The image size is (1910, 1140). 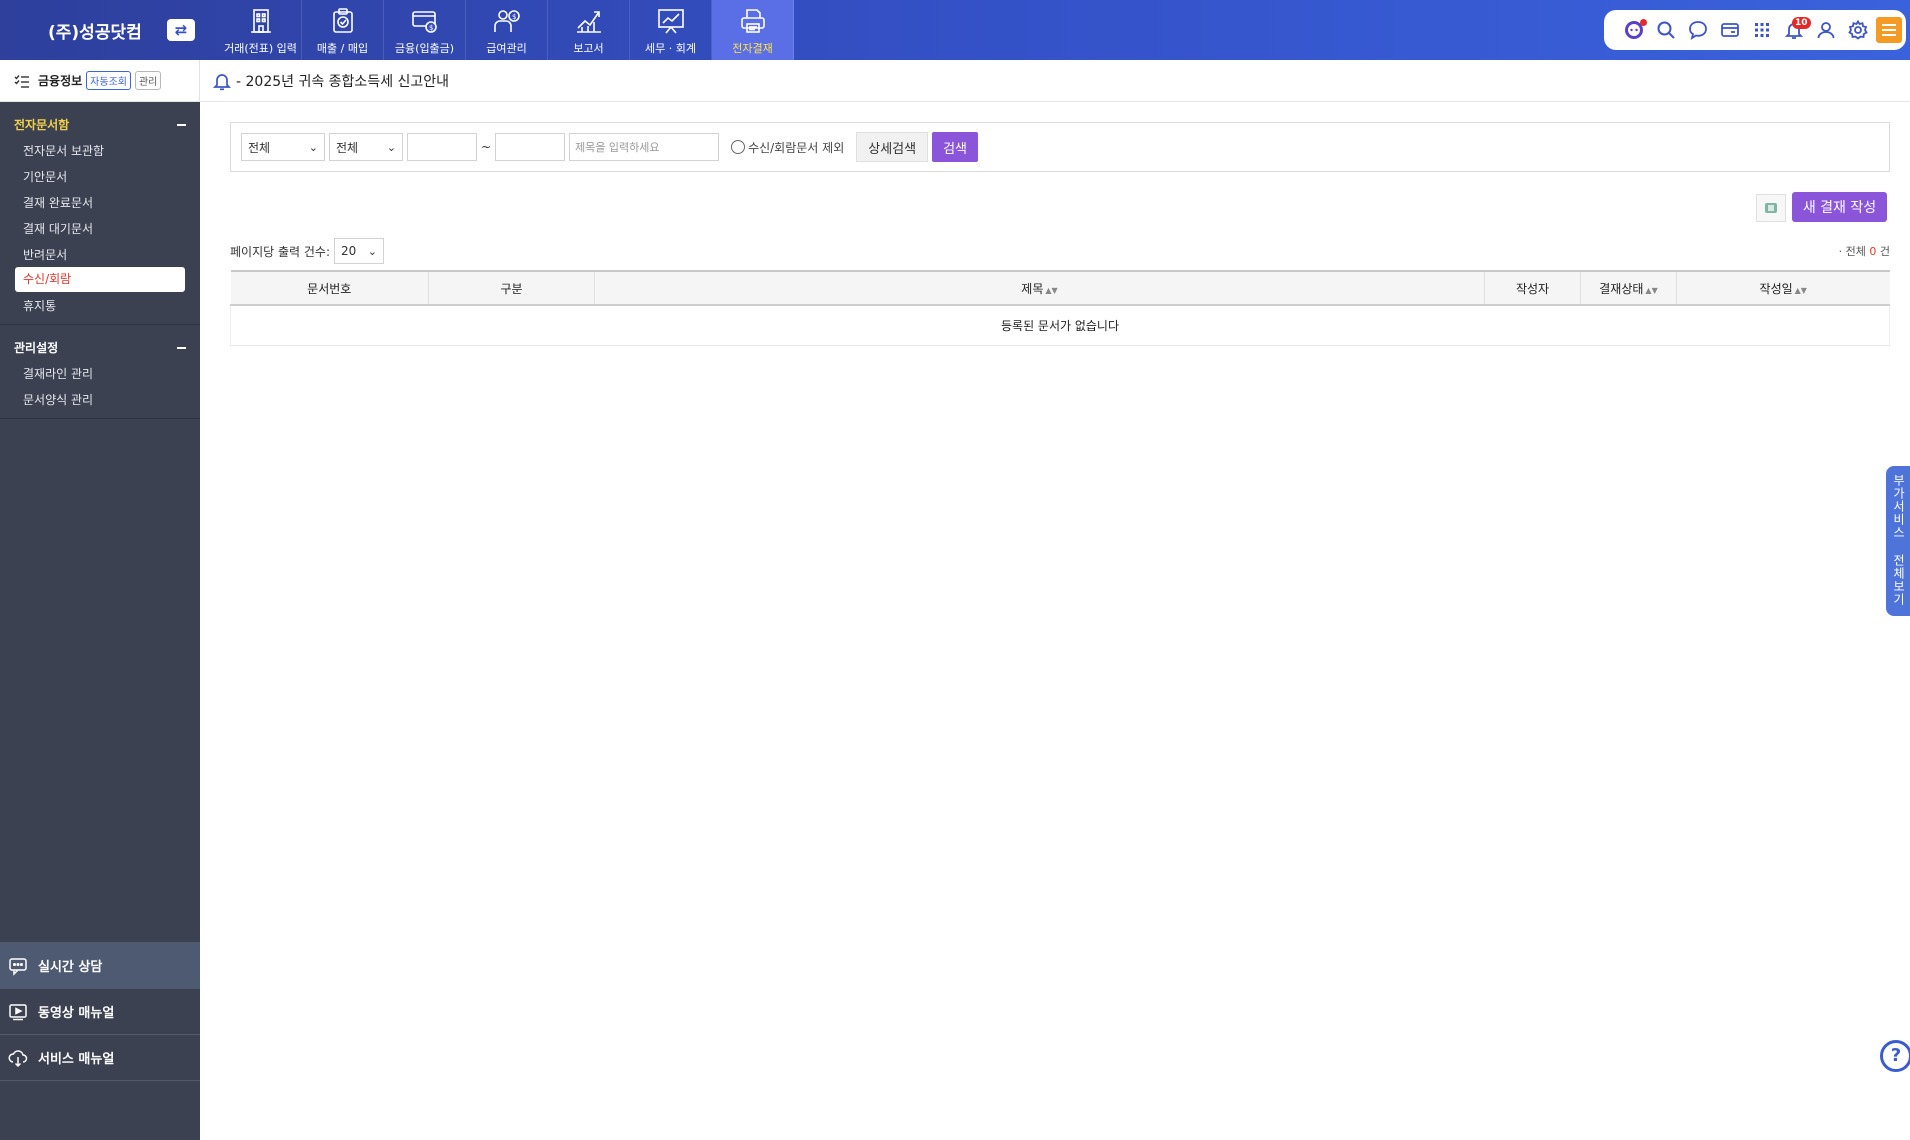 I want to click on card-coin-icon: $, so click(x=424, y=22).